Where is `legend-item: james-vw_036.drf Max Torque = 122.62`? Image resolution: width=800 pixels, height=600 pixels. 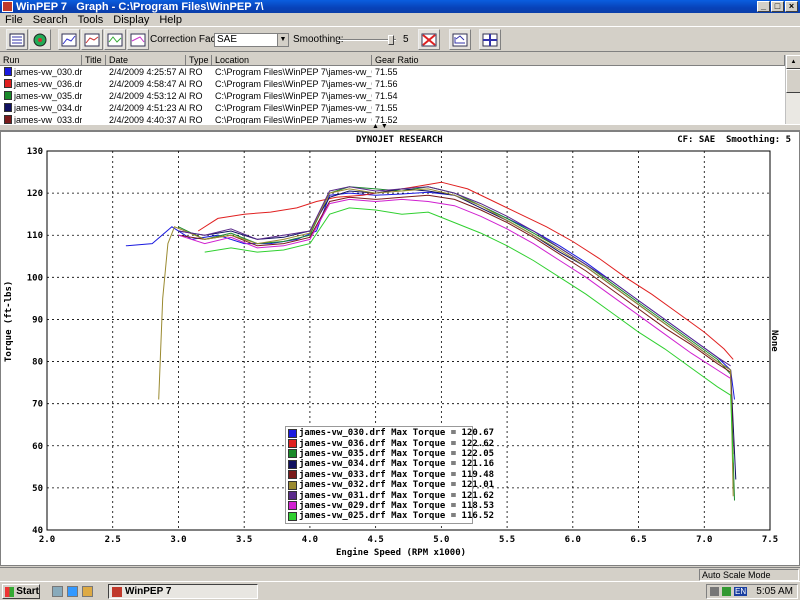
legend-item: james-vw_036.drf Max Torque = 122.62 is located at coordinates (391, 443).